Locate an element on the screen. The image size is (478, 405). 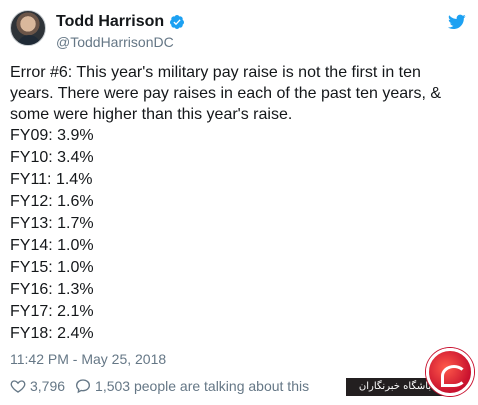
list-item: FY17: 2.1% is located at coordinates (52, 311).